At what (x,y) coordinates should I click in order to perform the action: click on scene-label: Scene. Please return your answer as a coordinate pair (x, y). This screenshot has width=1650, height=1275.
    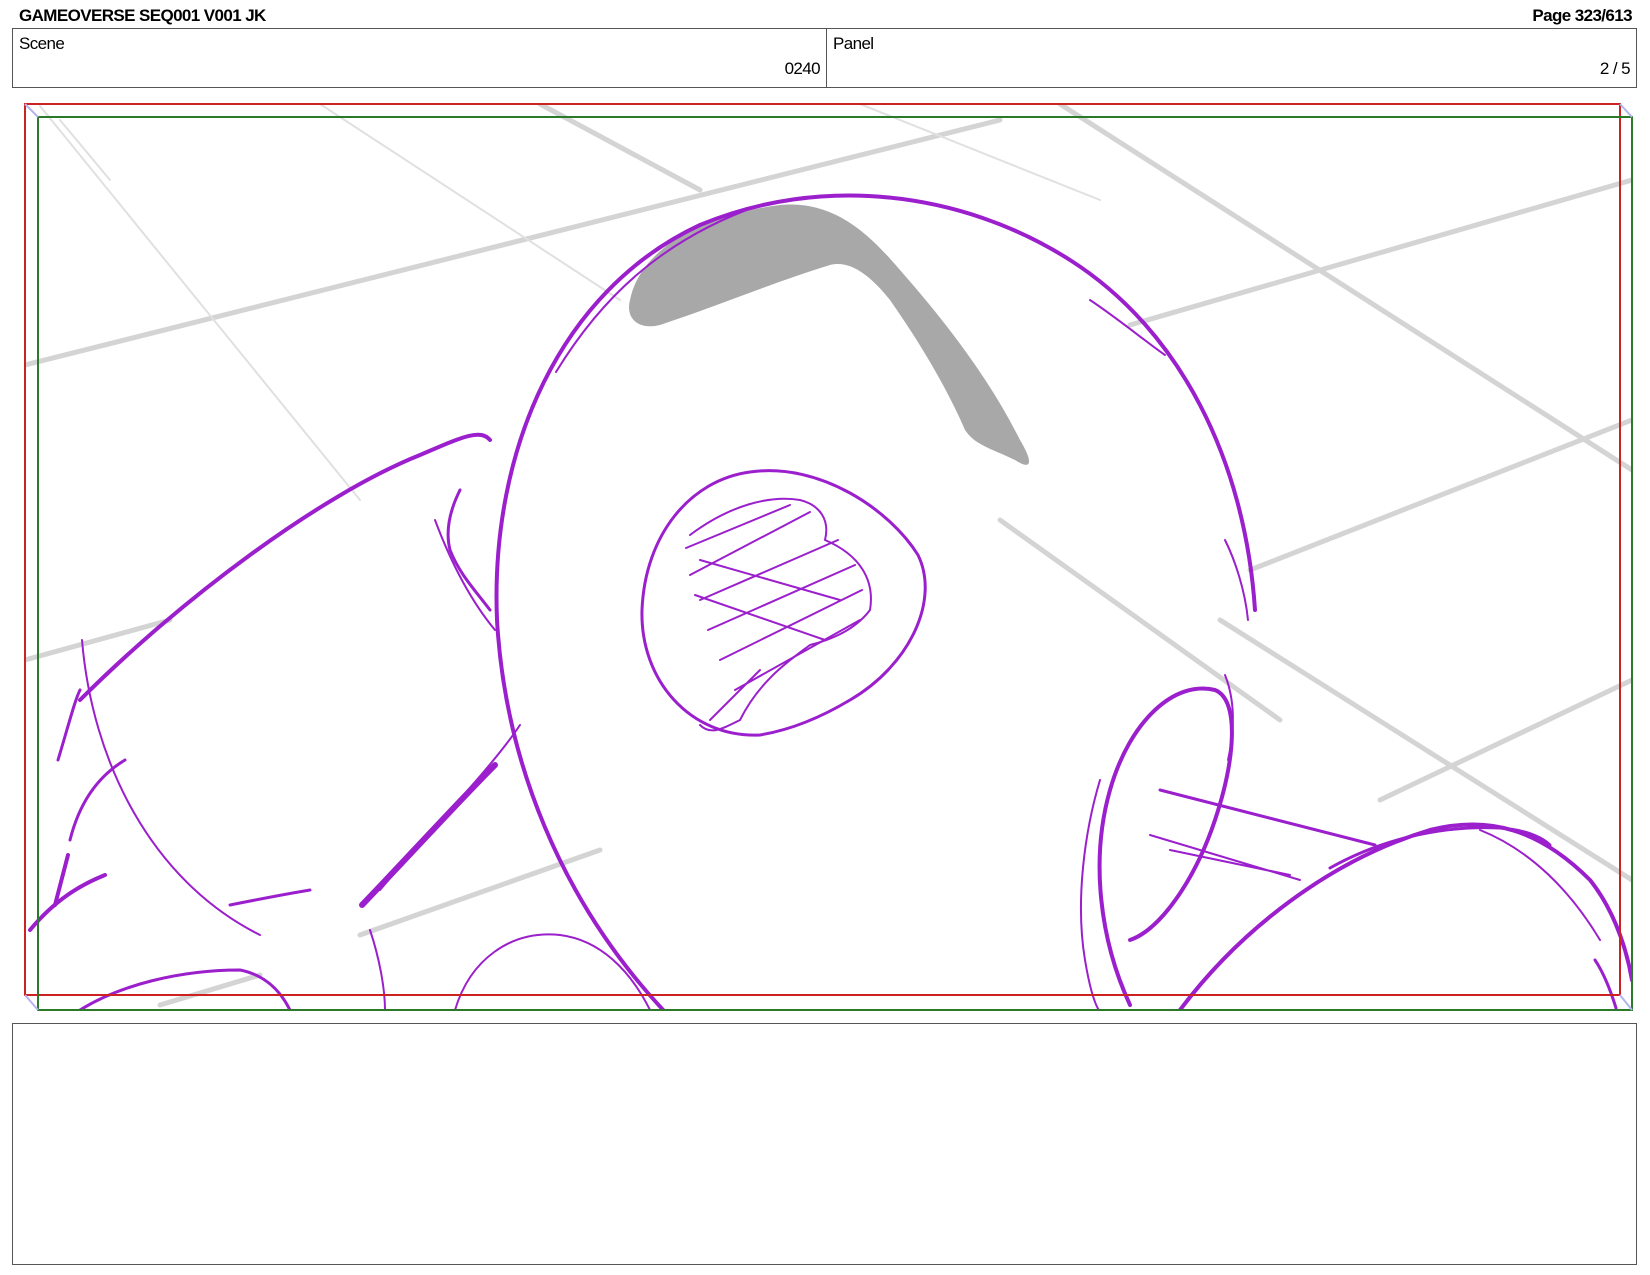
    Looking at the image, I should click on (42, 43).